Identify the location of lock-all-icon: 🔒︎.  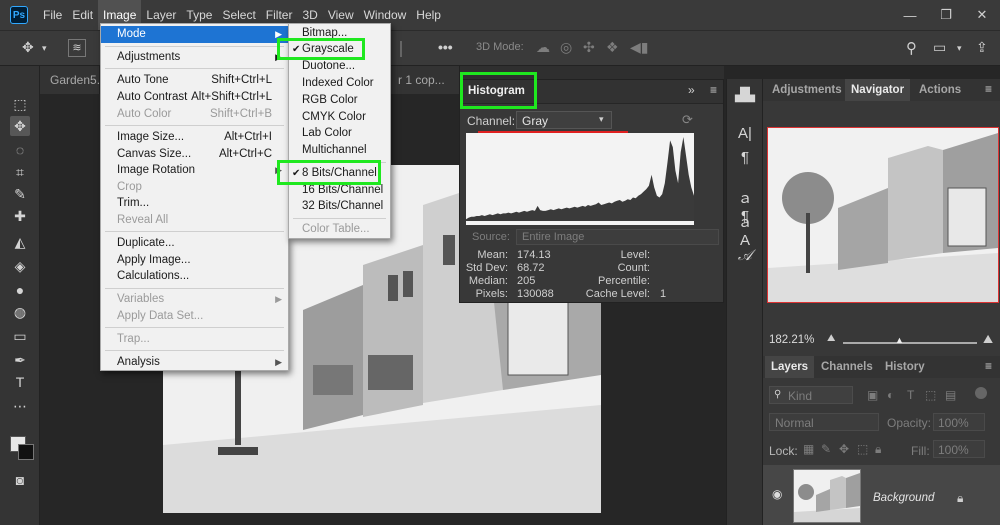
(878, 449).